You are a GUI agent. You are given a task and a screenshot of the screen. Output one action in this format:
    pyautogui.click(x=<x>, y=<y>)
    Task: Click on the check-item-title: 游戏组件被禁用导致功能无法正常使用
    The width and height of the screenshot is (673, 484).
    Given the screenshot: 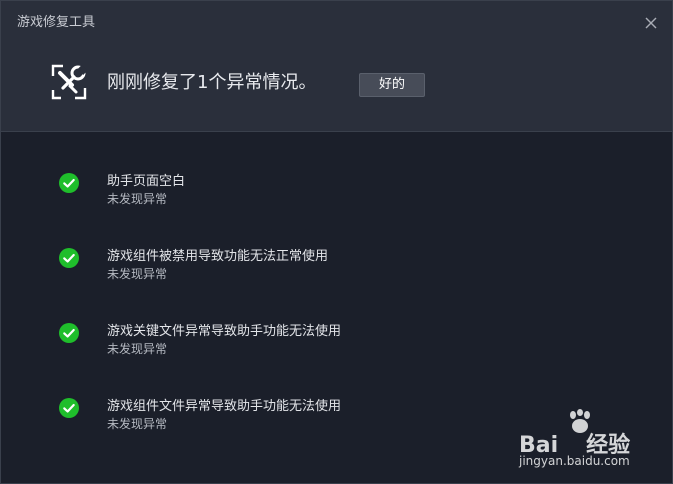 What is the action you would take?
    pyautogui.click(x=218, y=256)
    